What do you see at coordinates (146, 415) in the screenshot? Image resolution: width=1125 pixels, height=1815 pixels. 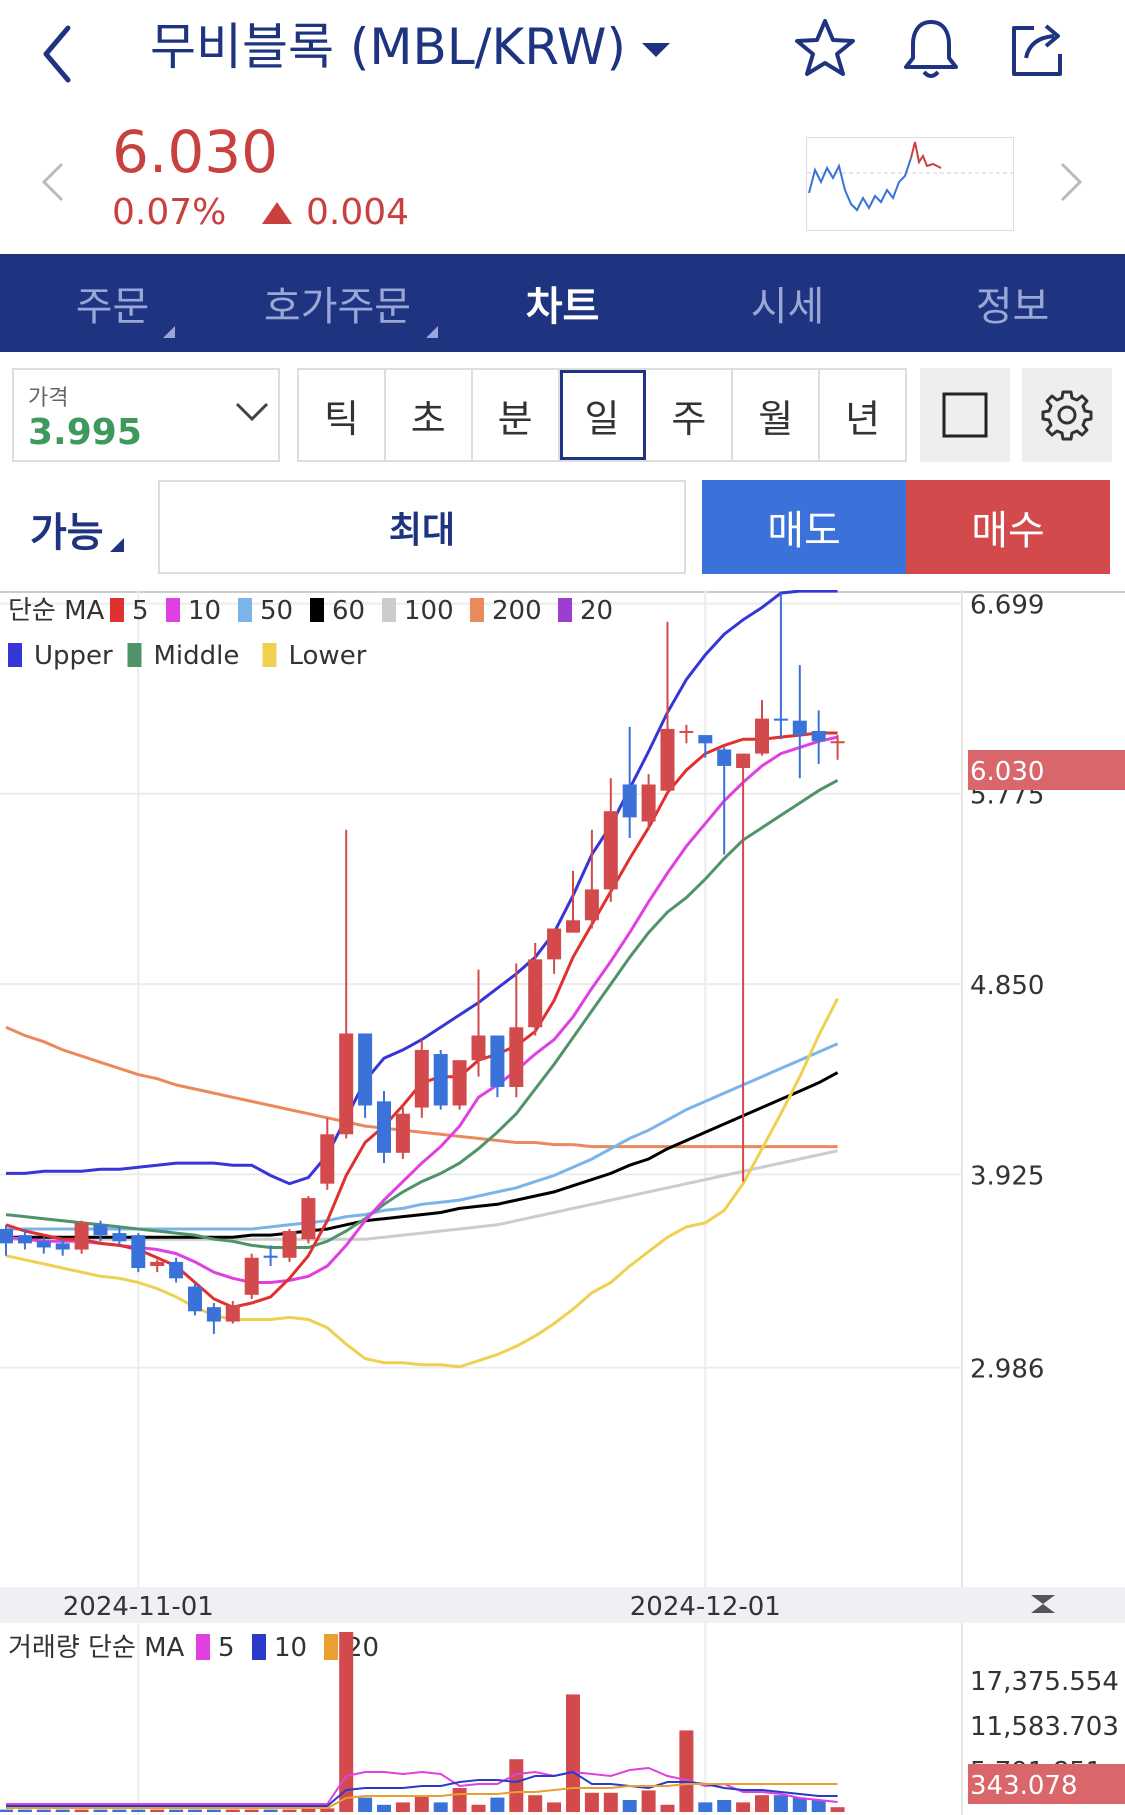 I see `price-type-dropdown: 가격 3.995` at bounding box center [146, 415].